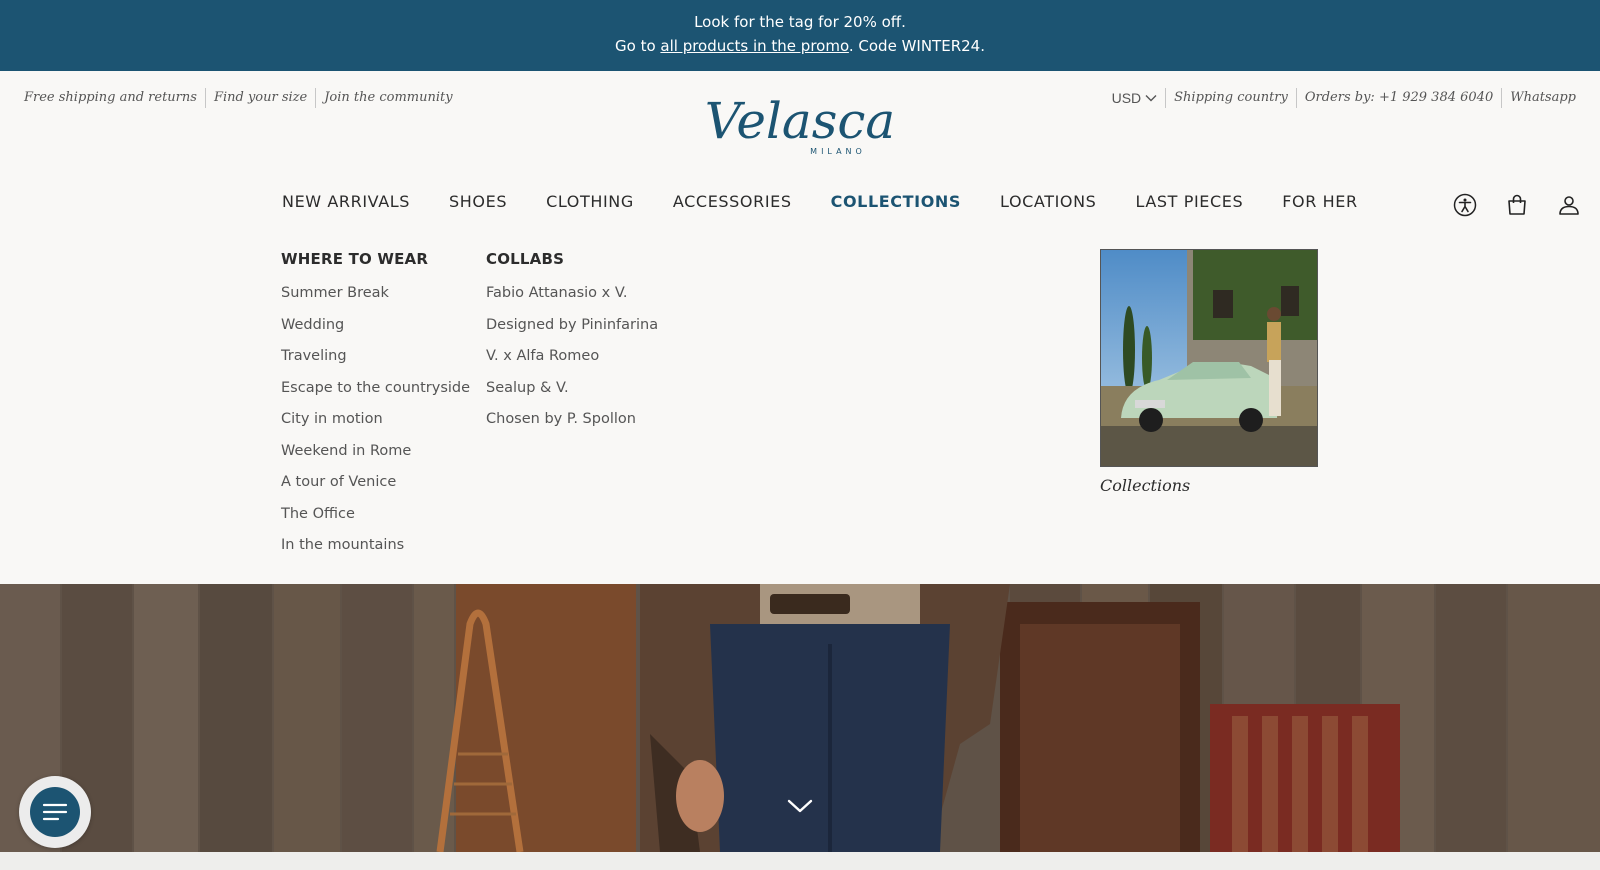  I want to click on account-button, so click(1569, 205).